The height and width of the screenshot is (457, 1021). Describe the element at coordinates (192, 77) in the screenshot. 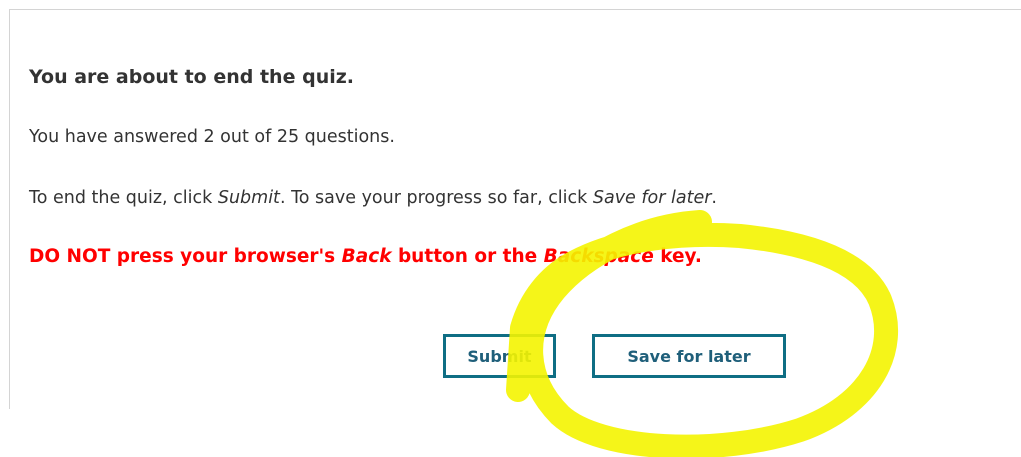

I see `page-title: You are about to end the quiz.` at that location.